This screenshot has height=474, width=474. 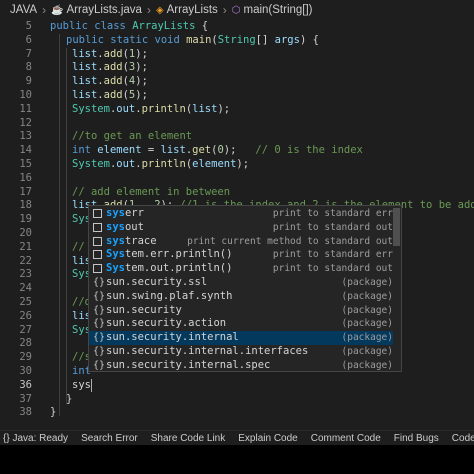 What do you see at coordinates (25, 357) in the screenshot?
I see `line-number: 29` at bounding box center [25, 357].